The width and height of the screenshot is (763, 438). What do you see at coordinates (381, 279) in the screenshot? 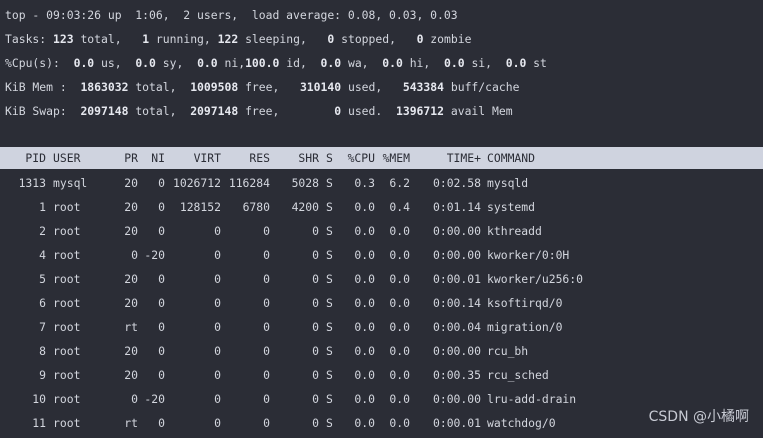
I see `table-row: 5 root 20 0 0 0 0 S 0.0 0.0 0:00.01 kworker/u256:0` at bounding box center [381, 279].